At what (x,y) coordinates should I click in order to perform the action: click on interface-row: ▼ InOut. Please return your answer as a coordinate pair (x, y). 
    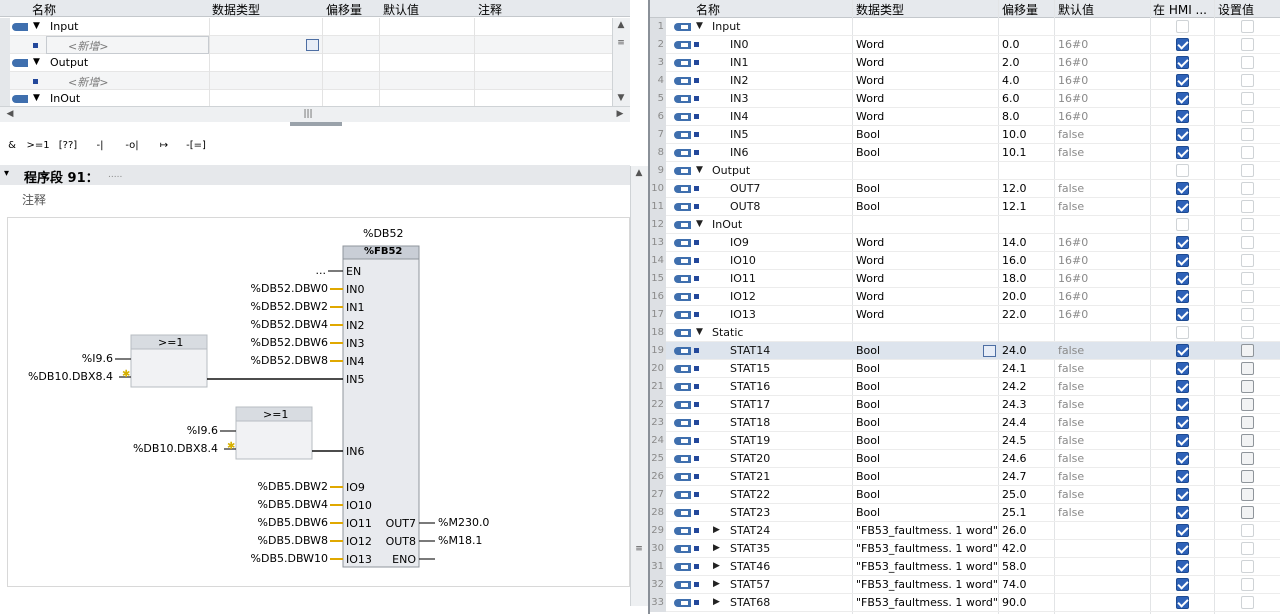
    Looking at the image, I should click on (315, 98).